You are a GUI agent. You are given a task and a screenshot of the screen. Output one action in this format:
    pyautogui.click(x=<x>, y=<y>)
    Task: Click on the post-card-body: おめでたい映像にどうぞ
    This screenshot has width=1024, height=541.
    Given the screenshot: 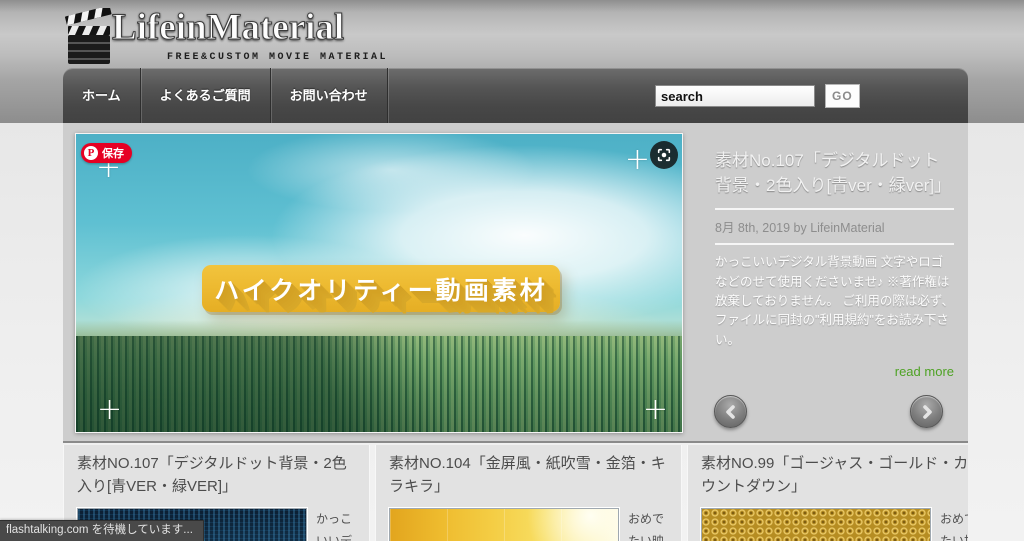 What is the action you would take?
    pyautogui.click(x=528, y=524)
    